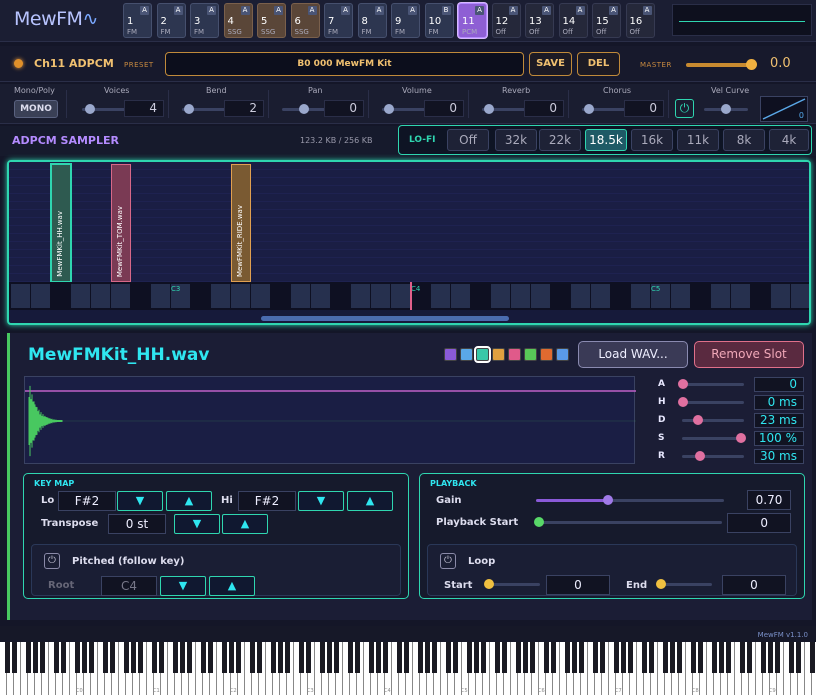 This screenshot has height=695, width=816. I want to click on lofi-Off-button: Off, so click(468, 140).